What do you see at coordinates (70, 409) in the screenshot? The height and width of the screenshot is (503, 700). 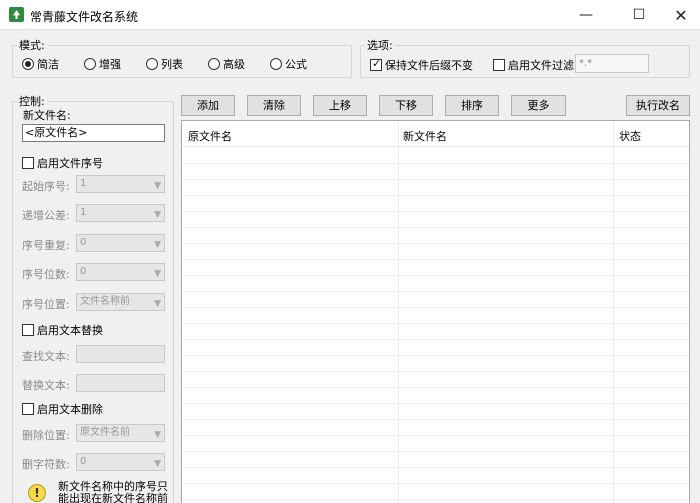 I see `enable-delete-label: 启用文本删除` at bounding box center [70, 409].